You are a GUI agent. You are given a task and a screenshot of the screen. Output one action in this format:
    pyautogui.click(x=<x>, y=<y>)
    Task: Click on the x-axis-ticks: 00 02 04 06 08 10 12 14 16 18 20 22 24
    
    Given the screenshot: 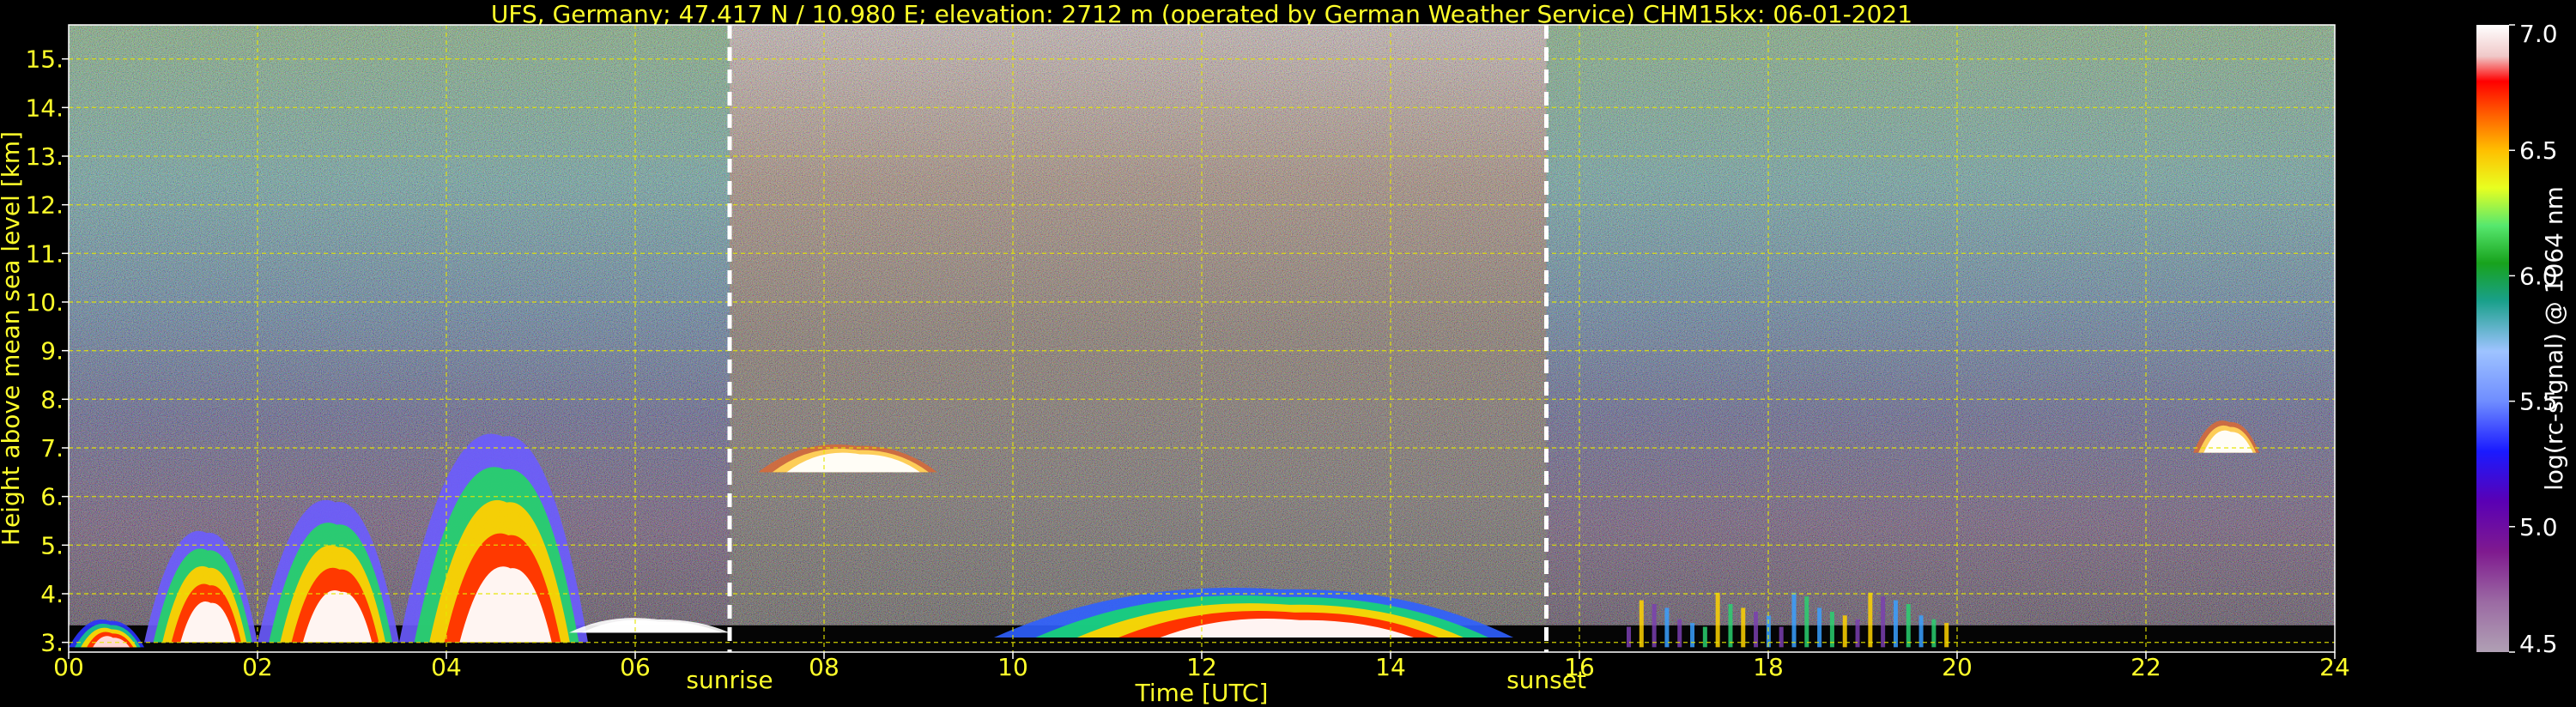 What is the action you would take?
    pyautogui.click(x=1201, y=666)
    